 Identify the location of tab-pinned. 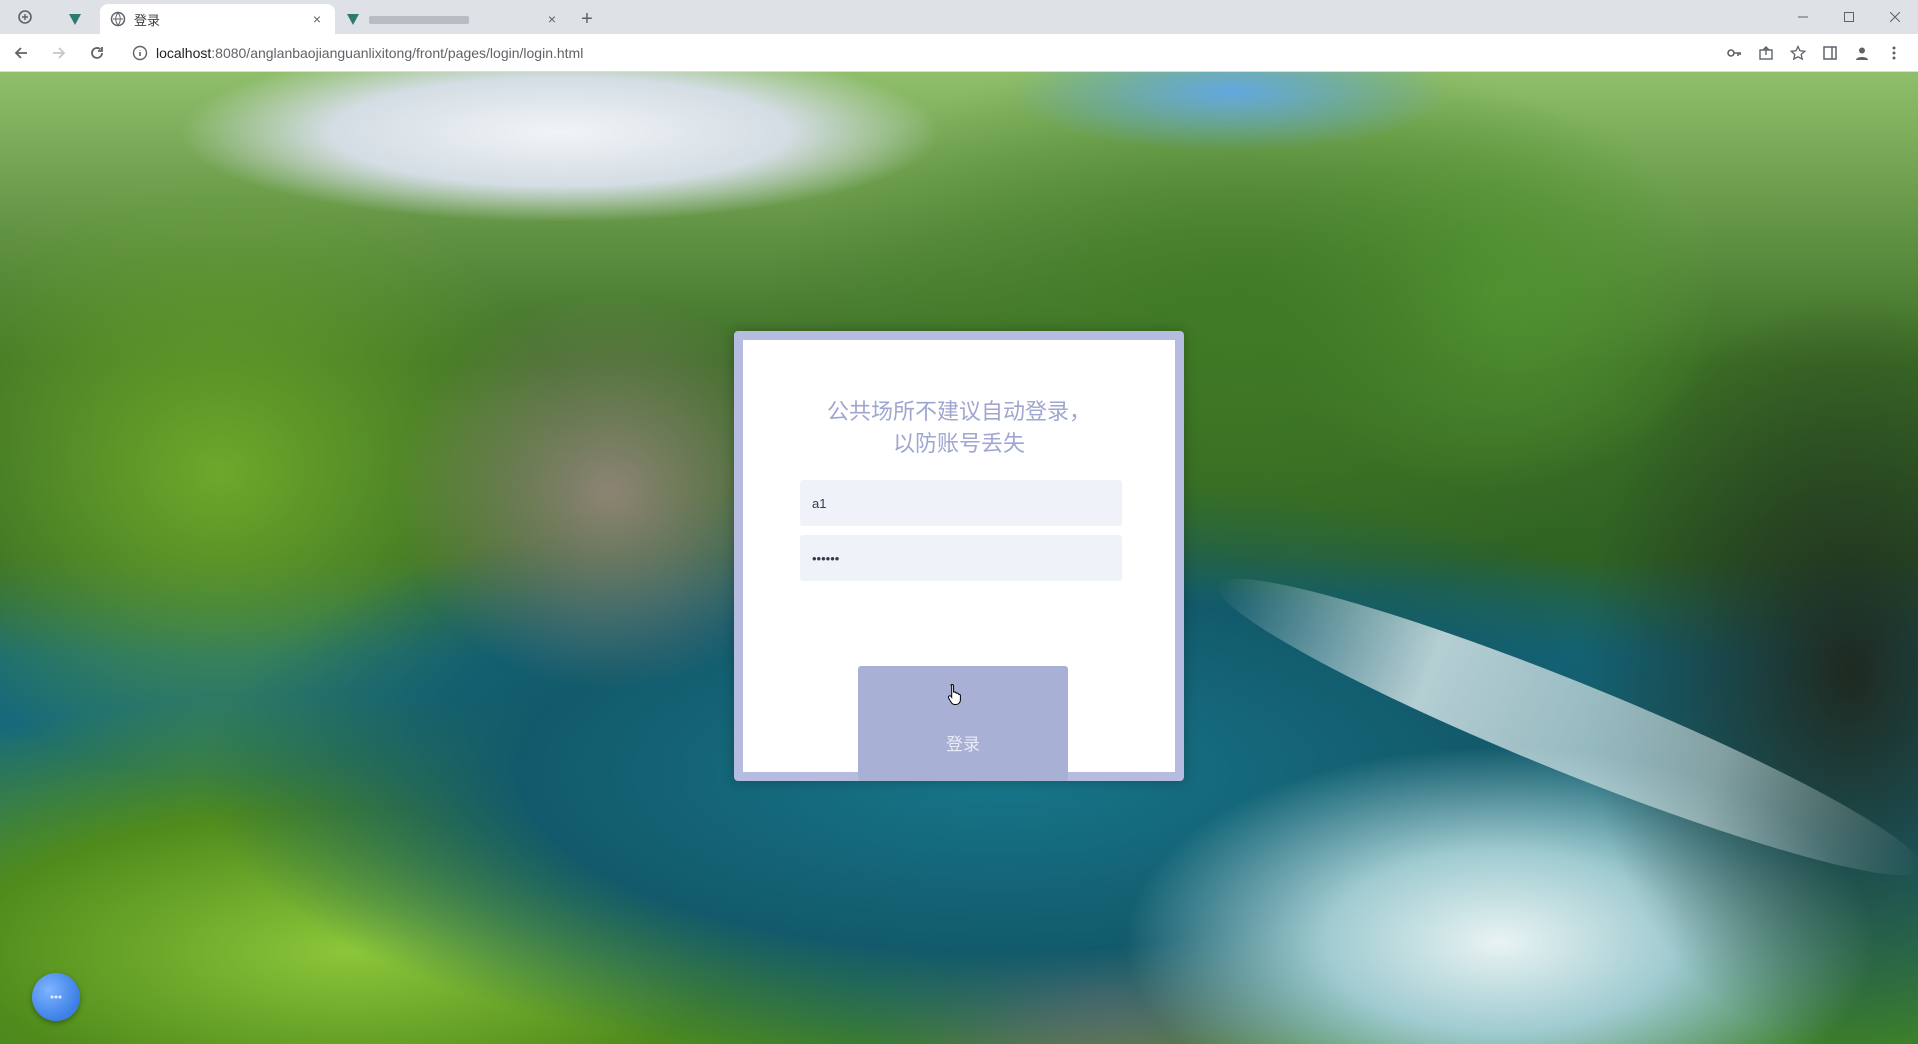
(75, 19).